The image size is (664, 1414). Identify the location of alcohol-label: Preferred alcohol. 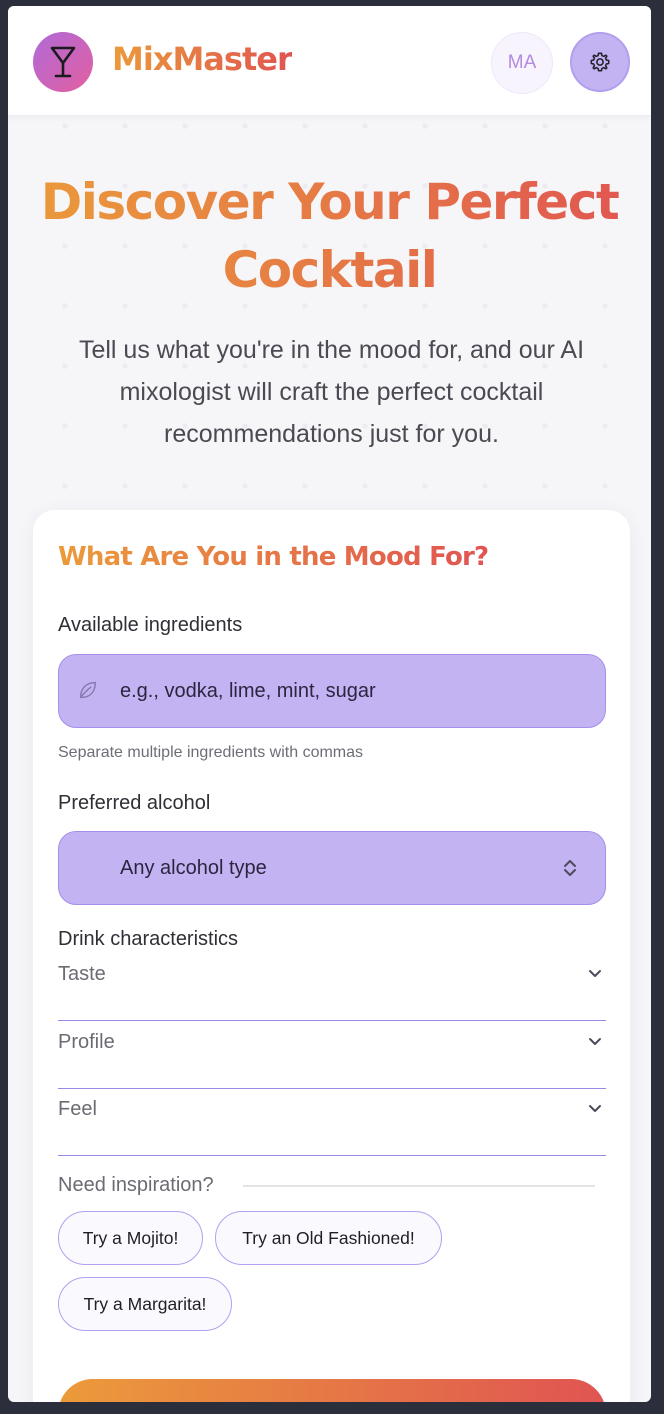
(134, 803).